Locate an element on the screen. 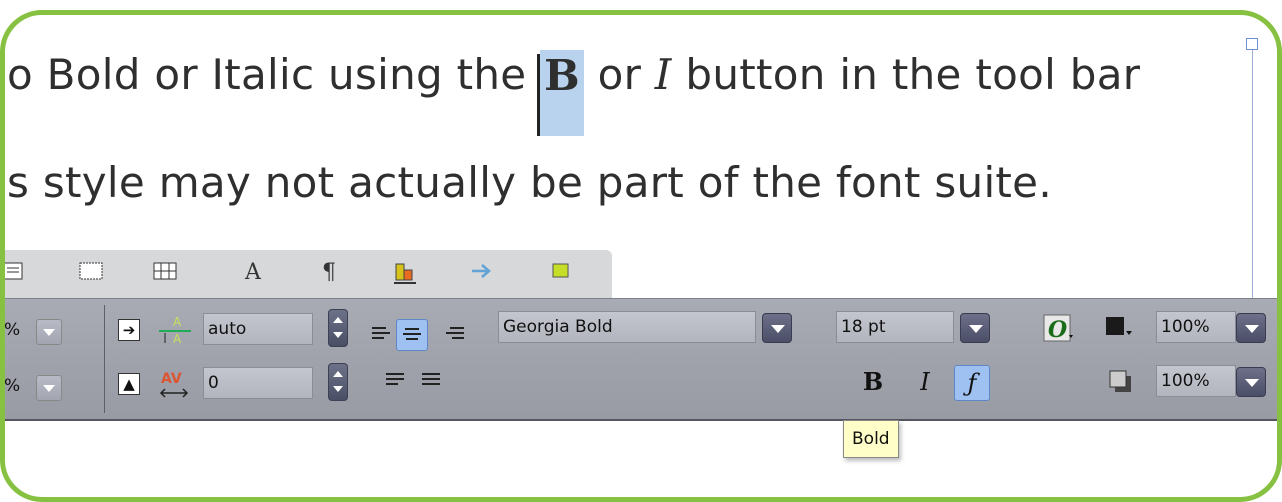 Image resolution: width=1282 pixels, height=502 pixels. align-left-icon is located at coordinates (381, 334).